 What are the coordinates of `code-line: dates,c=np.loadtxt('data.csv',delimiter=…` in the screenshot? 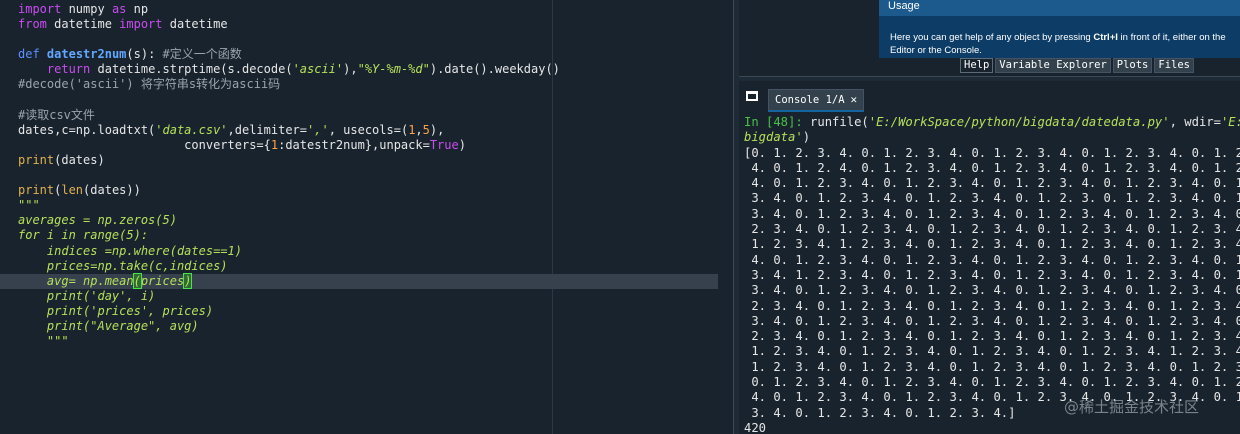 It's located at (373, 130).